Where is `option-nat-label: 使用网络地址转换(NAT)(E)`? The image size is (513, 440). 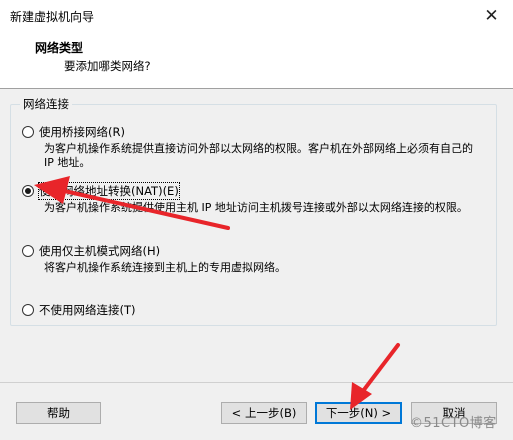 option-nat-label: 使用网络地址转换(NAT)(E) is located at coordinates (109, 191).